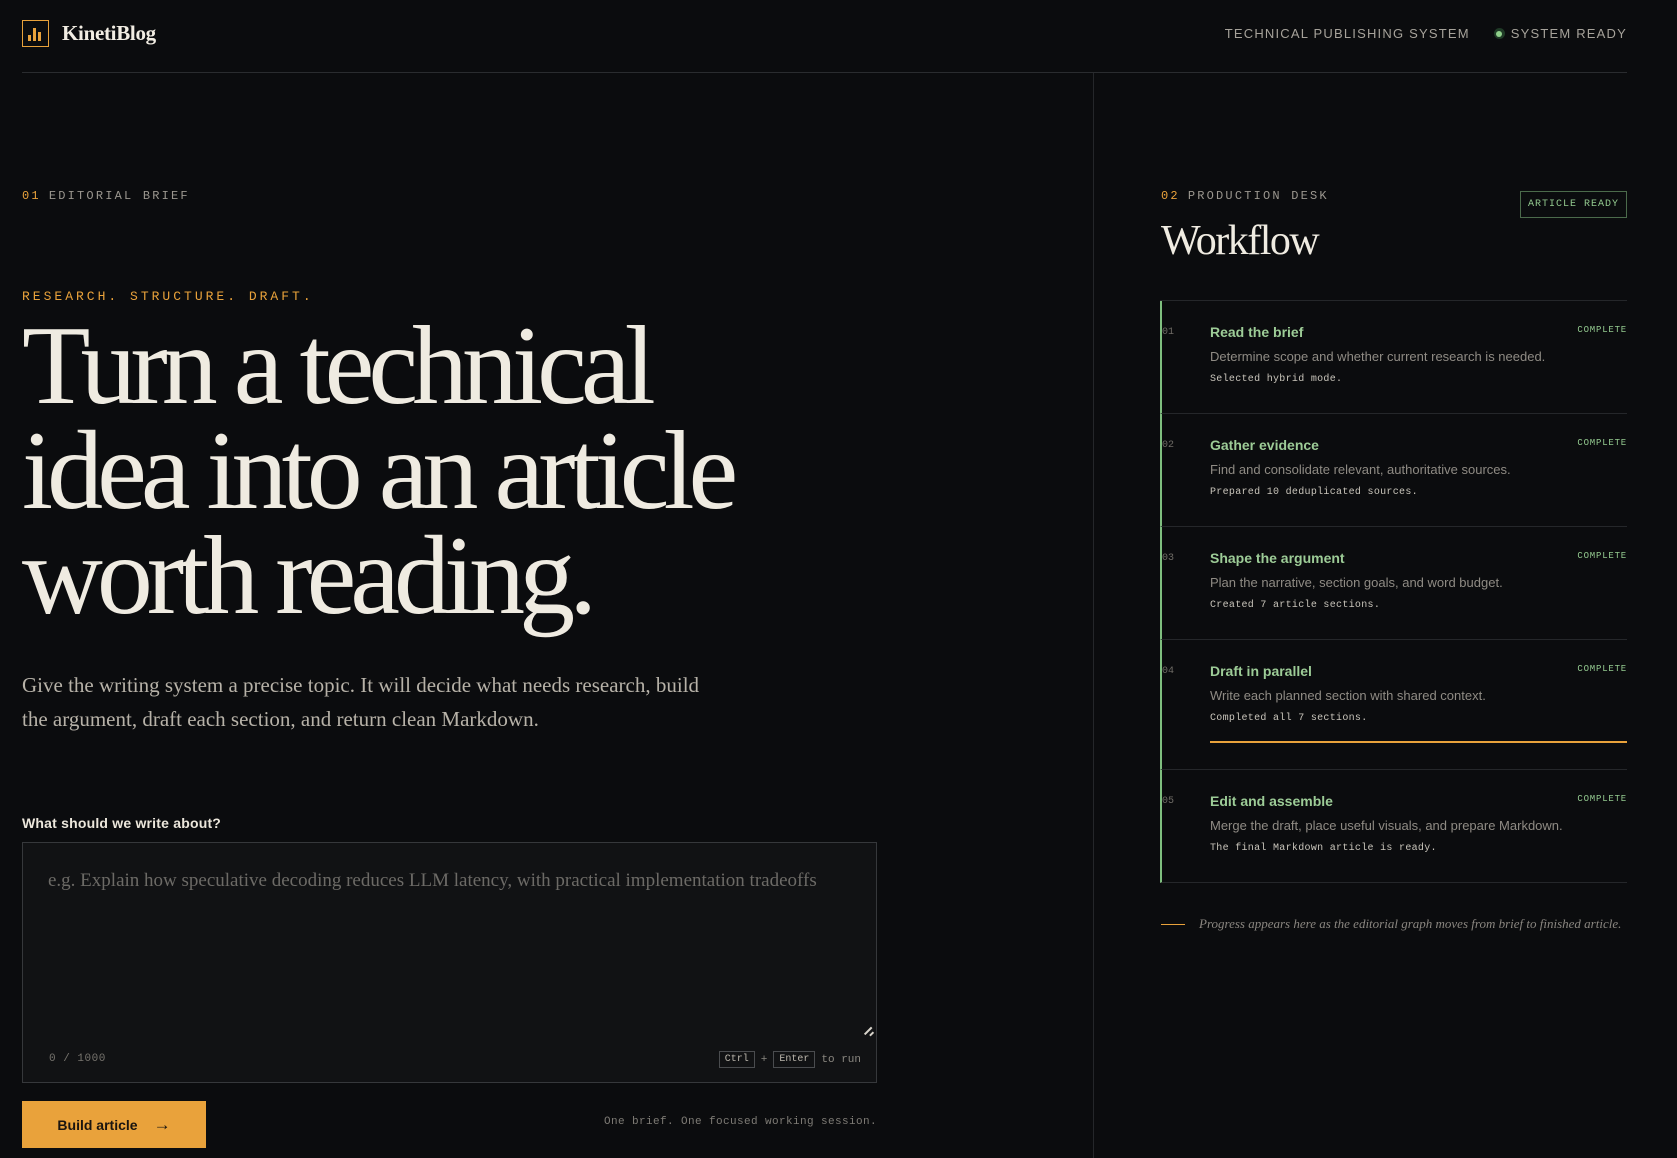 The height and width of the screenshot is (1158, 1677). I want to click on workflow-title: Workflow, so click(1240, 241).